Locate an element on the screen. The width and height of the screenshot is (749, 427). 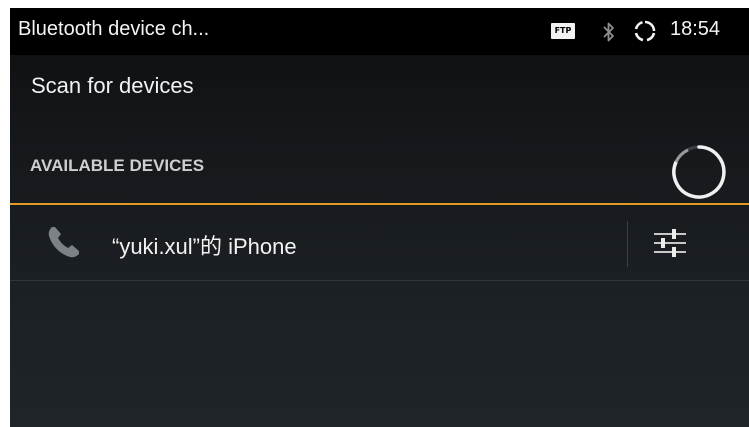
status-bar: Bluetooth device ch... FTP 18:54 is located at coordinates (379, 31).